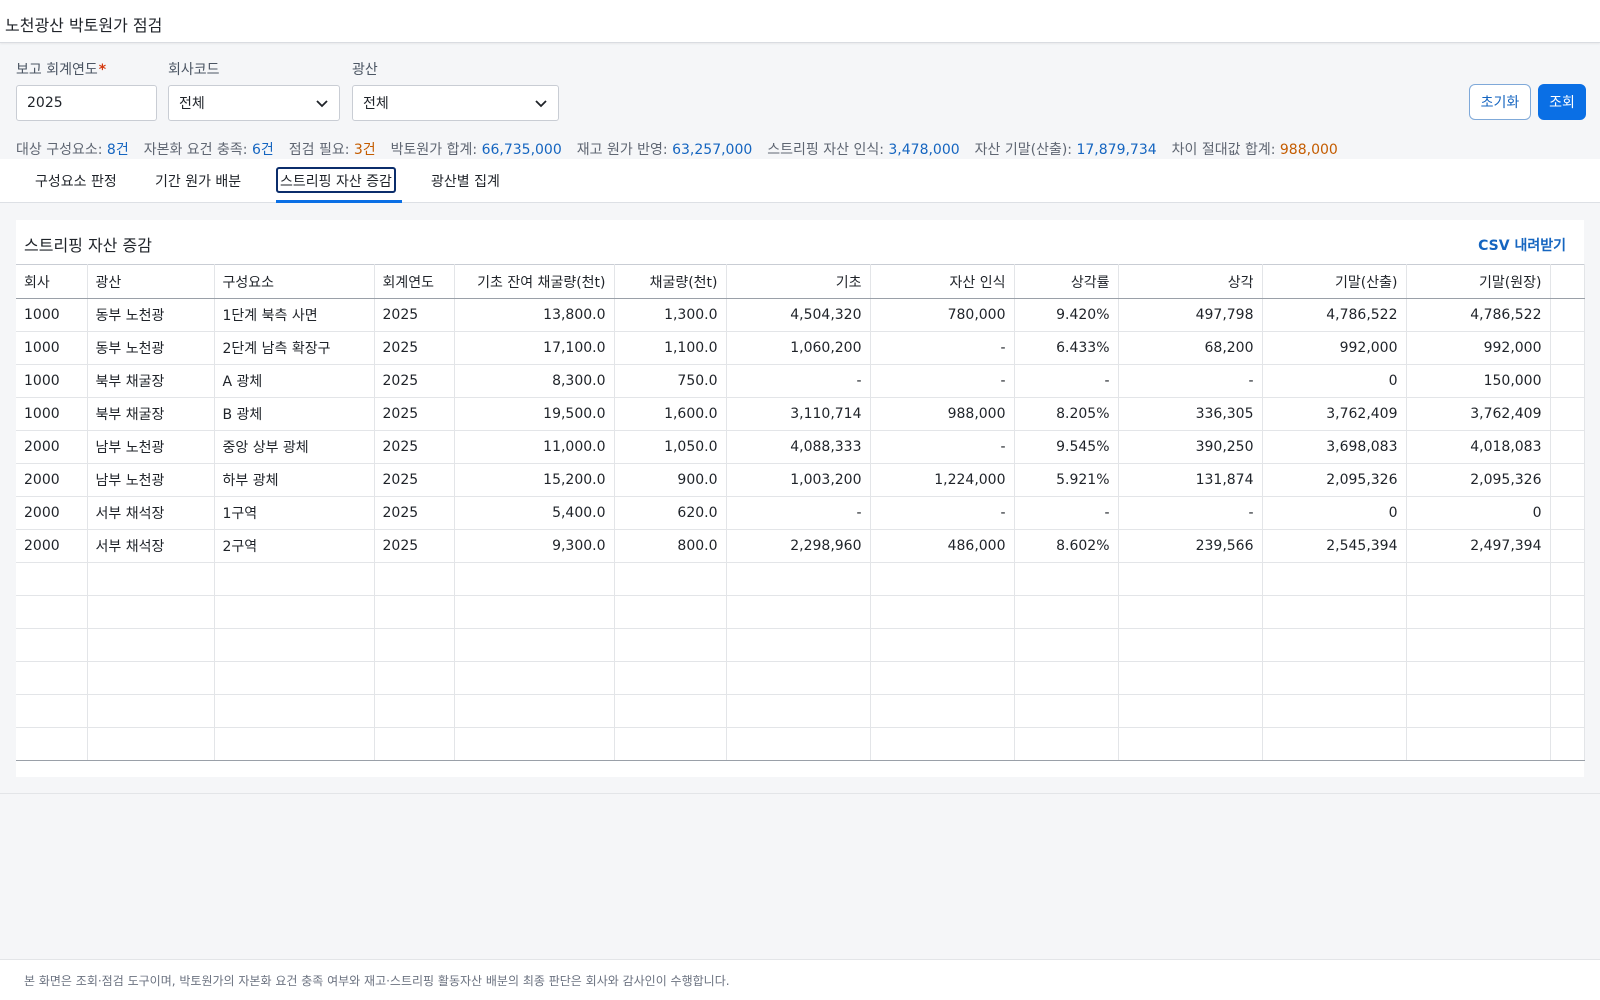 This screenshot has width=1600, height=1000. I want to click on column-header: 기초 잔여 채굴량(천t), so click(534, 281).